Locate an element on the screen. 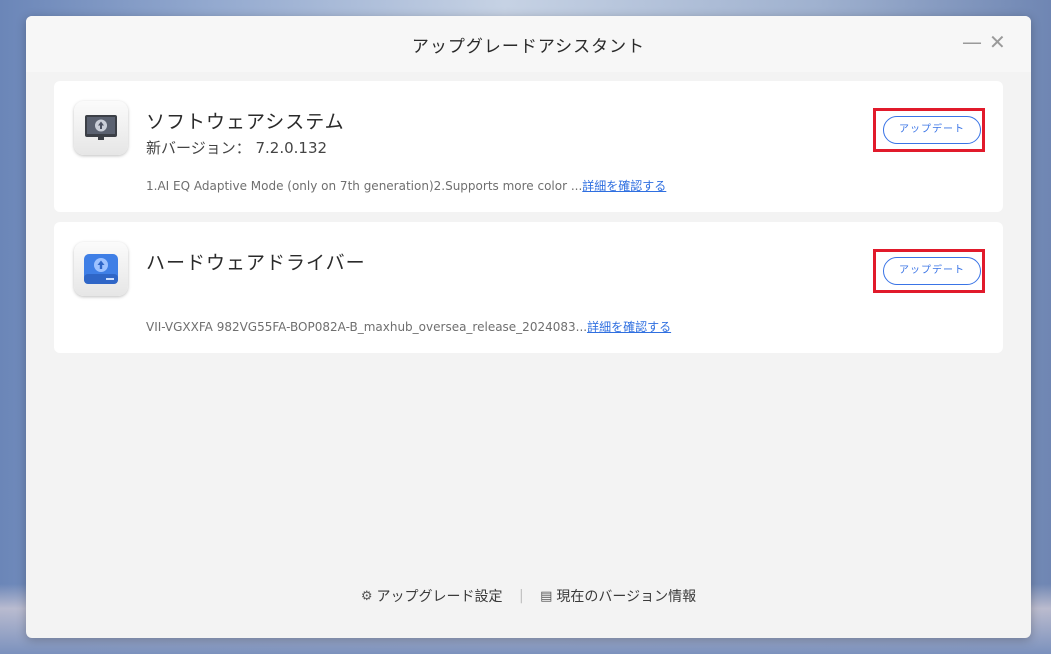 Image resolution: width=1051 pixels, height=654 pixels. minimize-button: — is located at coordinates (972, 42).